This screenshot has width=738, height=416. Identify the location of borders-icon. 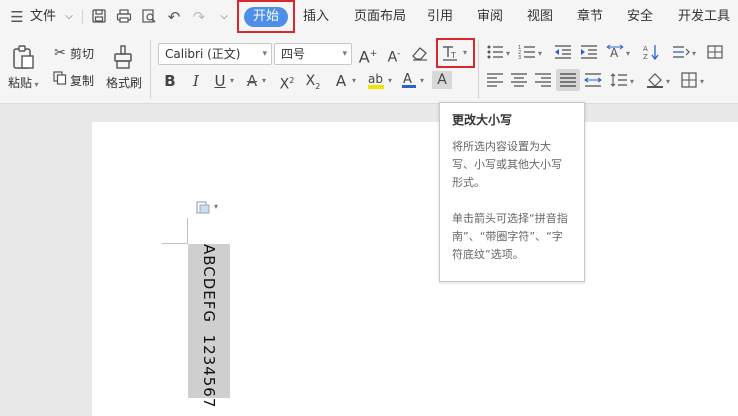
(689, 82).